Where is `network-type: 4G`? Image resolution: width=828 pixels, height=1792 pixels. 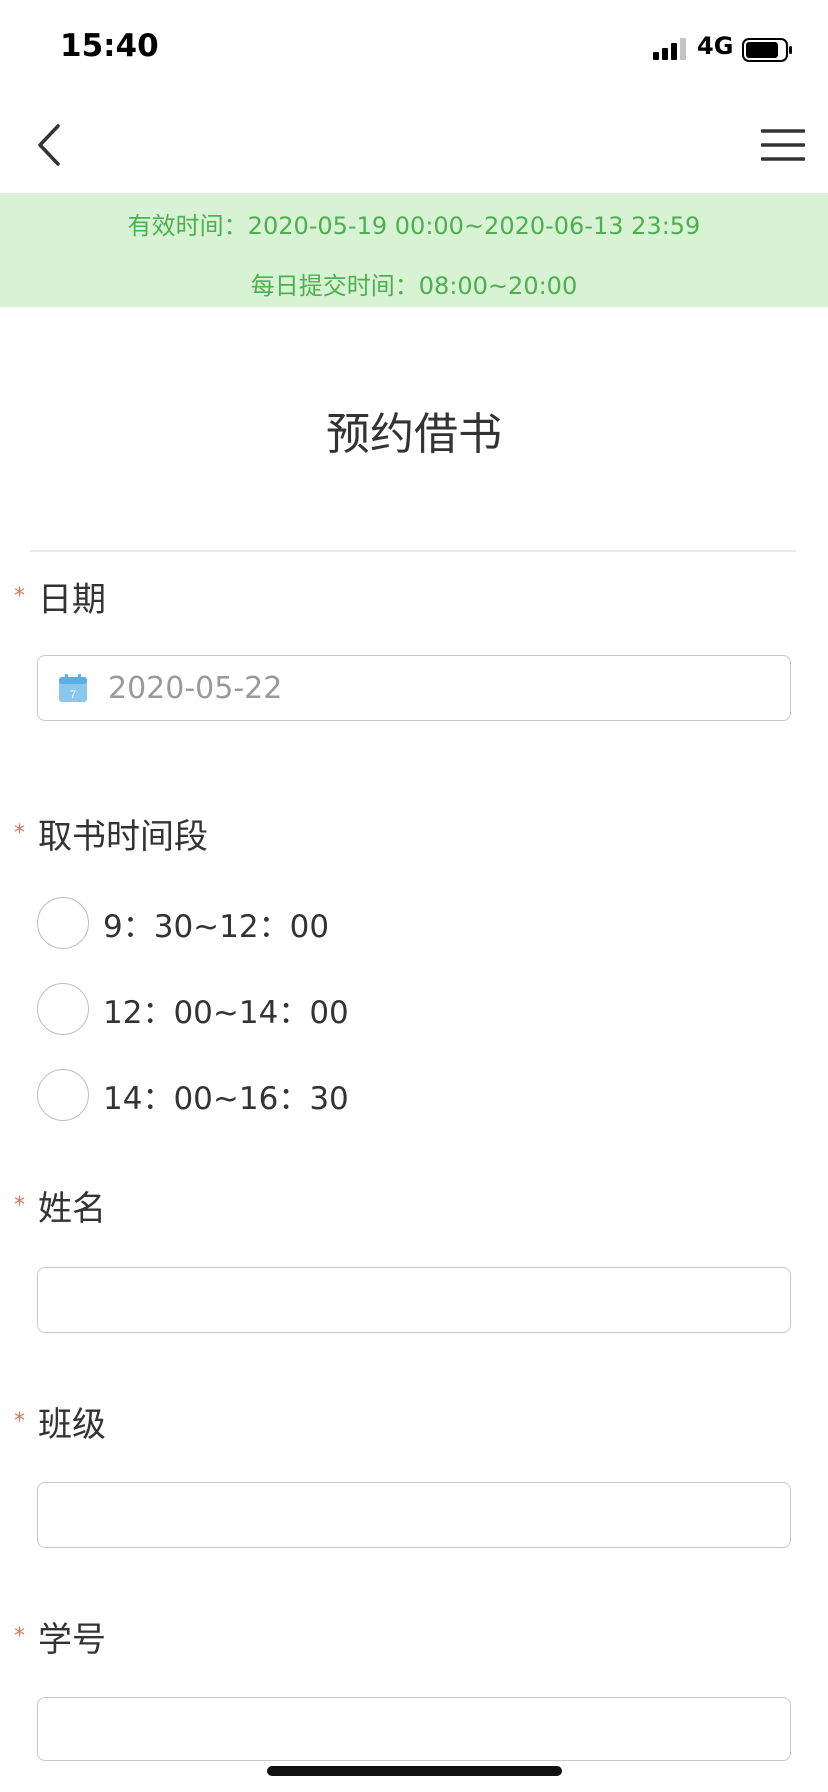
network-type: 4G is located at coordinates (715, 46).